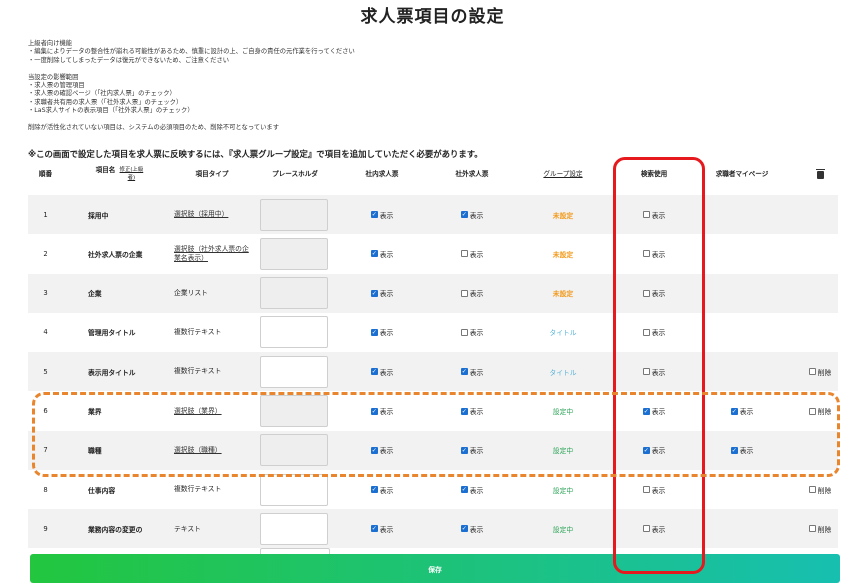 The width and height of the screenshot is (865, 583). I want to click on table-row: 5 表示用タイトル 複数行テキスト ✓ 表示 ✓ 表示 タイトル 表示 削除, so click(433, 372).